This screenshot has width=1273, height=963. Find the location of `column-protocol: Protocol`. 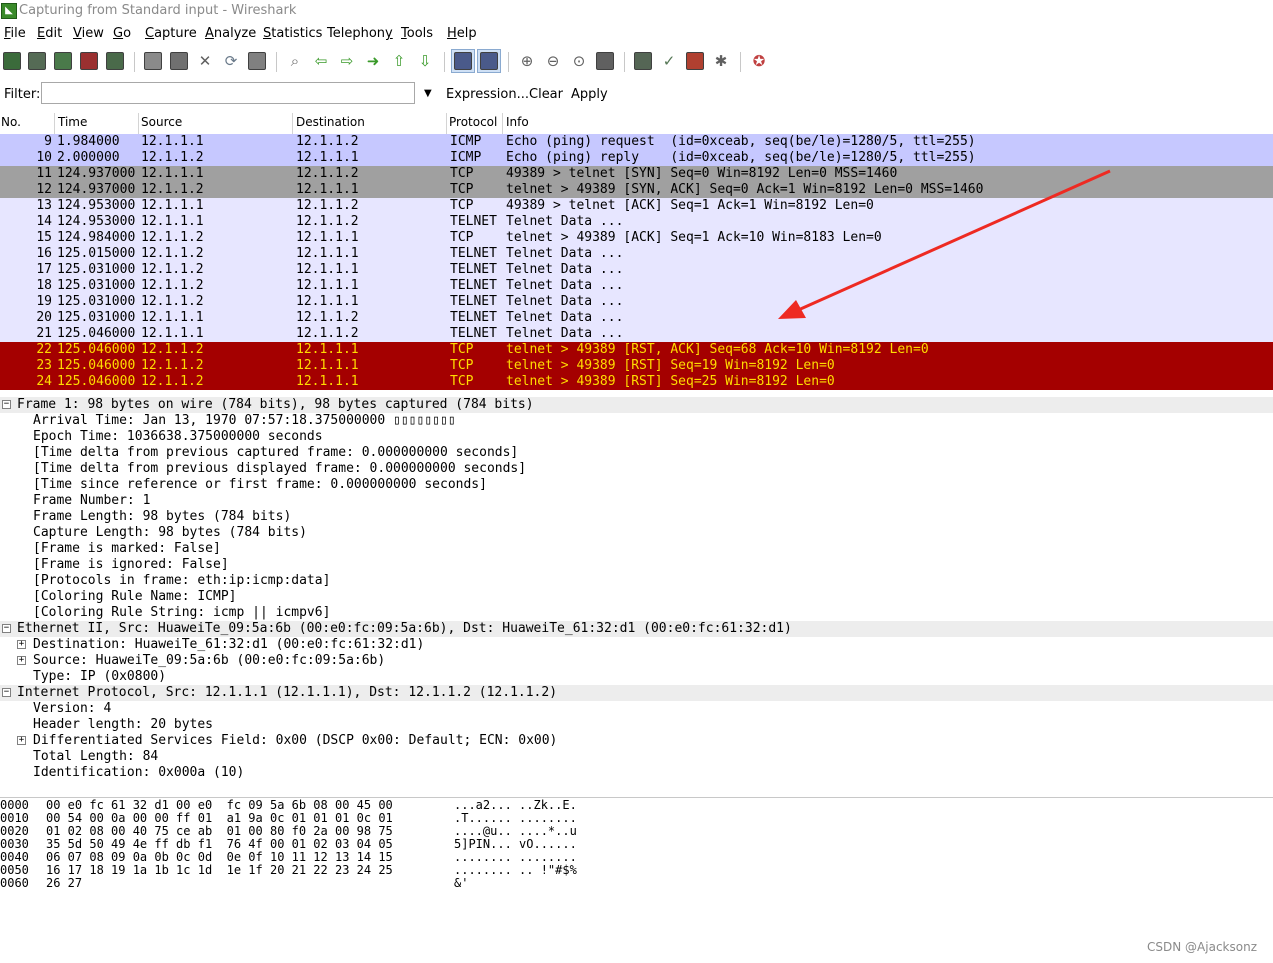

column-protocol: Protocol is located at coordinates (473, 122).